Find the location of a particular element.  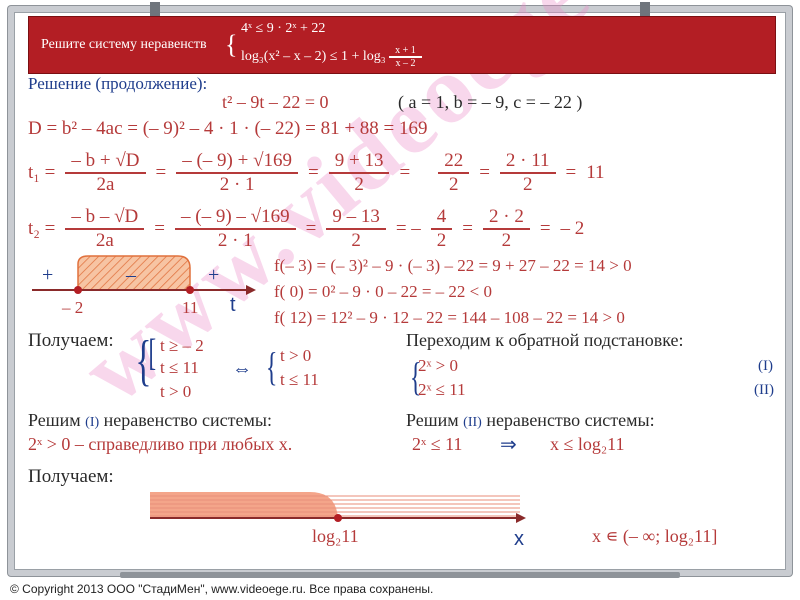

bracket-inner: [ is located at coordinates (152, 353).